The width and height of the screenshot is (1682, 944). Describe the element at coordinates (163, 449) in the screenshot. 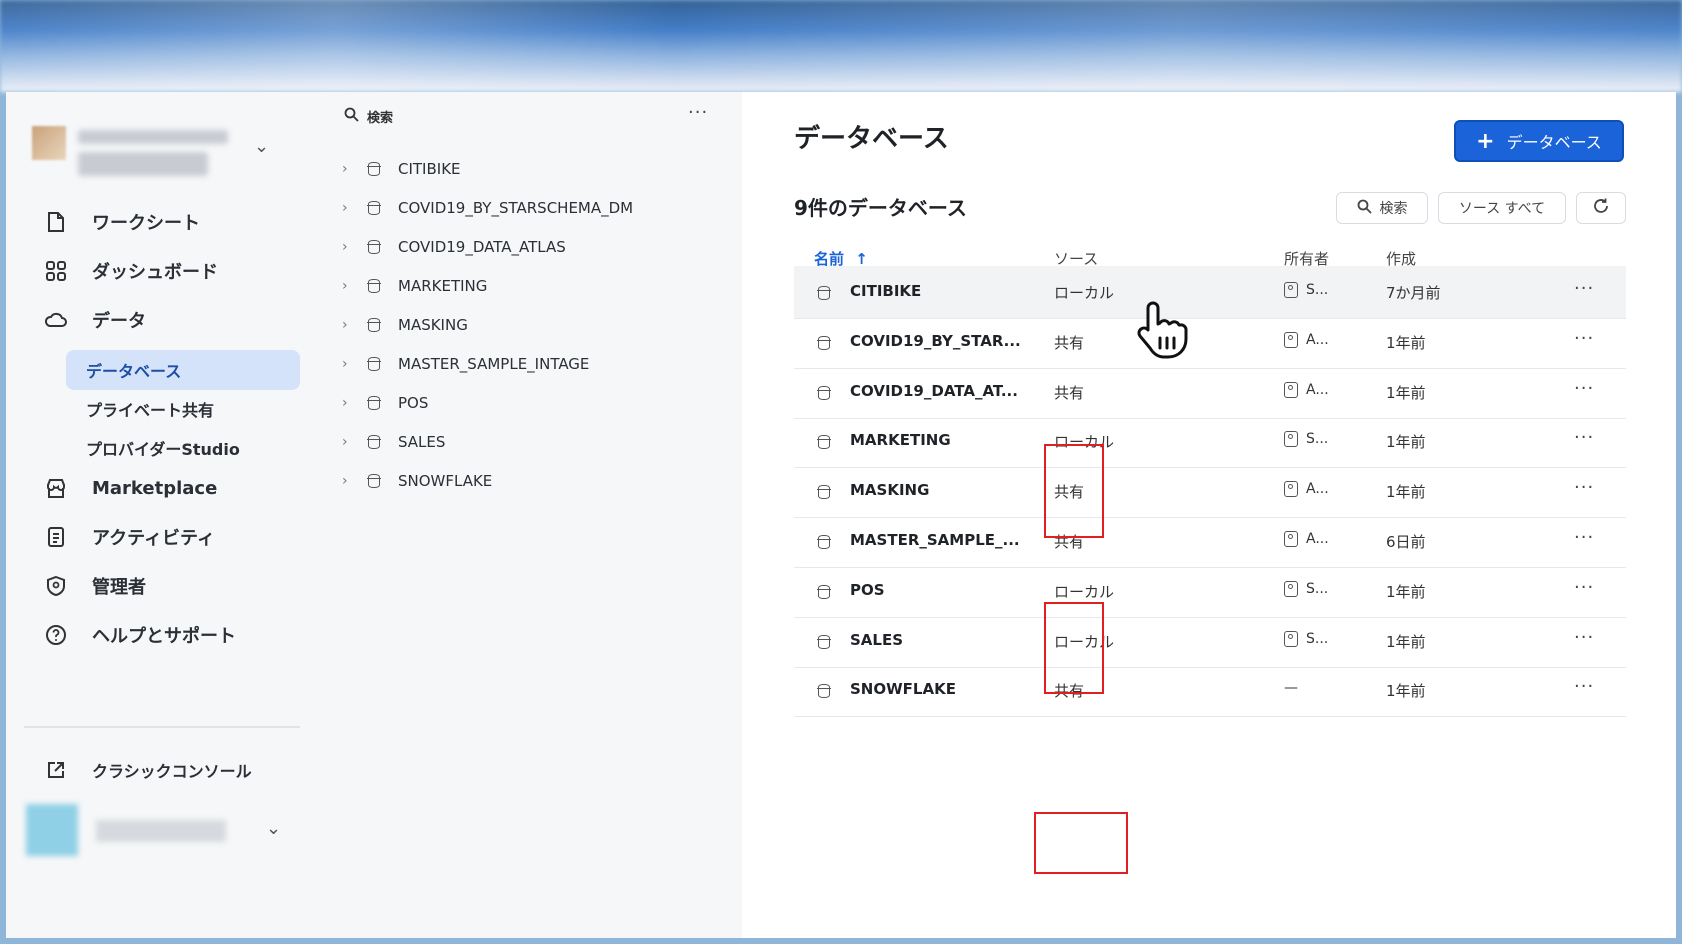

I see `nav-label: プロバイダーStudio` at that location.